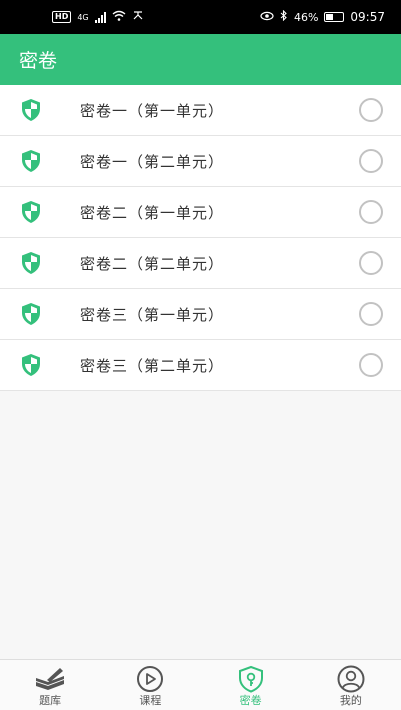 This screenshot has width=401, height=710. What do you see at coordinates (306, 17) in the screenshot?
I see `battery-percent: 46%` at bounding box center [306, 17].